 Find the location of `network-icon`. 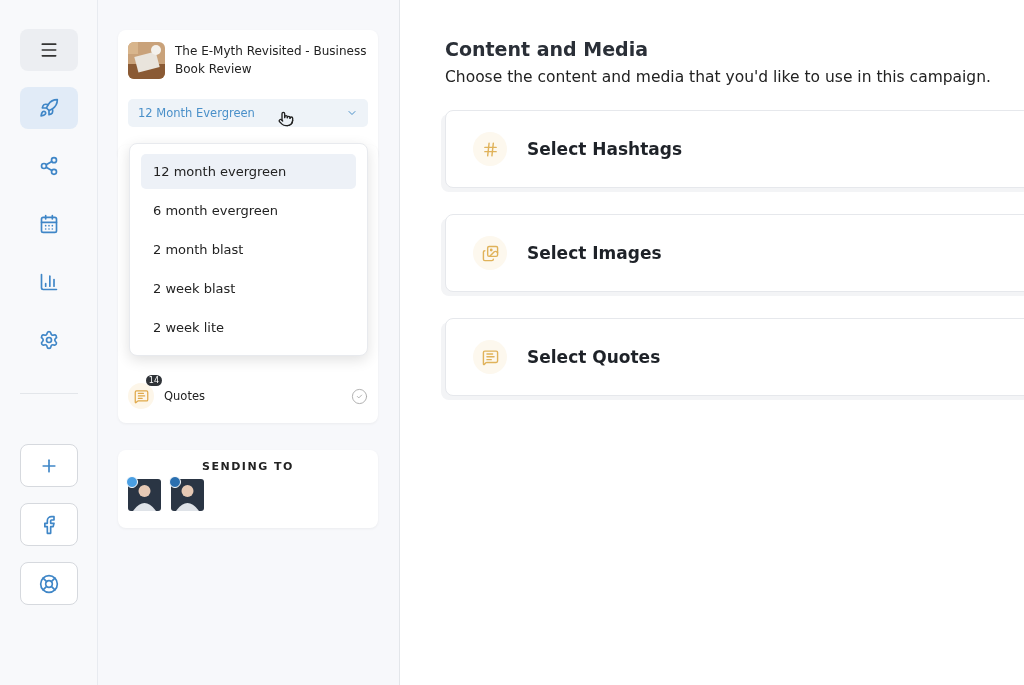

network-icon is located at coordinates (48, 166).